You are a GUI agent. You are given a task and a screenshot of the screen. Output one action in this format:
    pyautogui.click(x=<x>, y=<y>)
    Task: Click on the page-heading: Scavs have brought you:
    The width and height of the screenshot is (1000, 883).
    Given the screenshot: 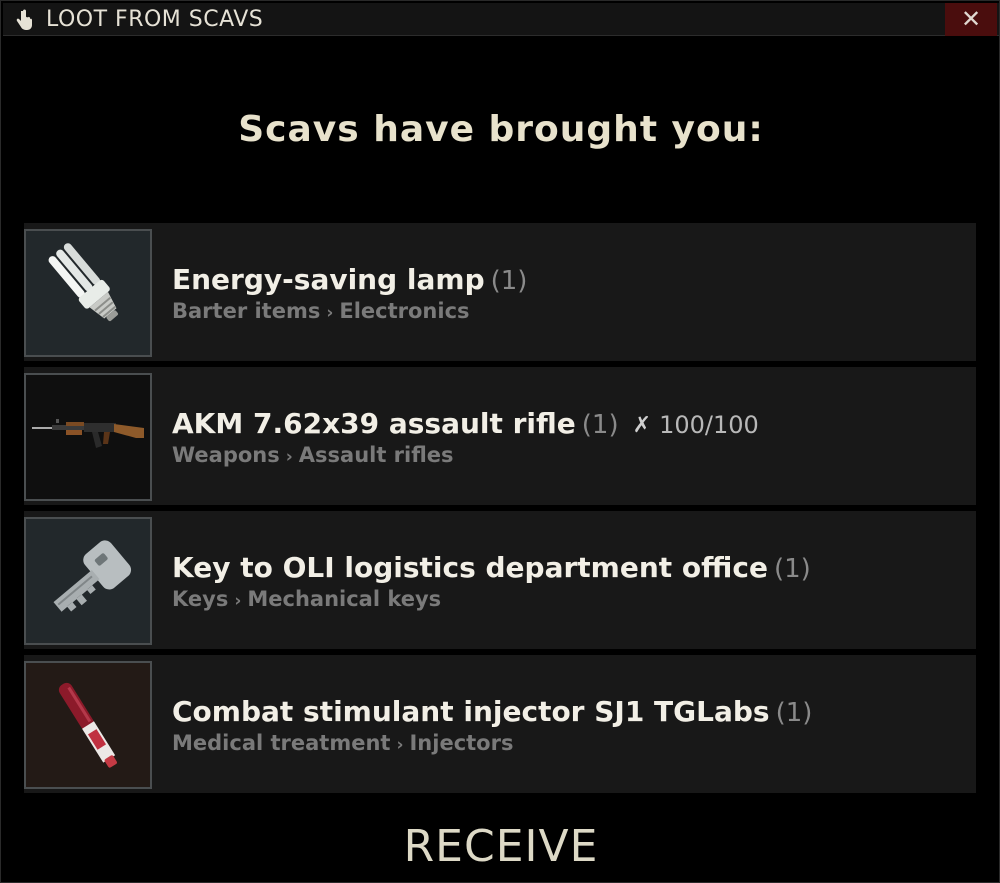 What is the action you would take?
    pyautogui.click(x=501, y=129)
    